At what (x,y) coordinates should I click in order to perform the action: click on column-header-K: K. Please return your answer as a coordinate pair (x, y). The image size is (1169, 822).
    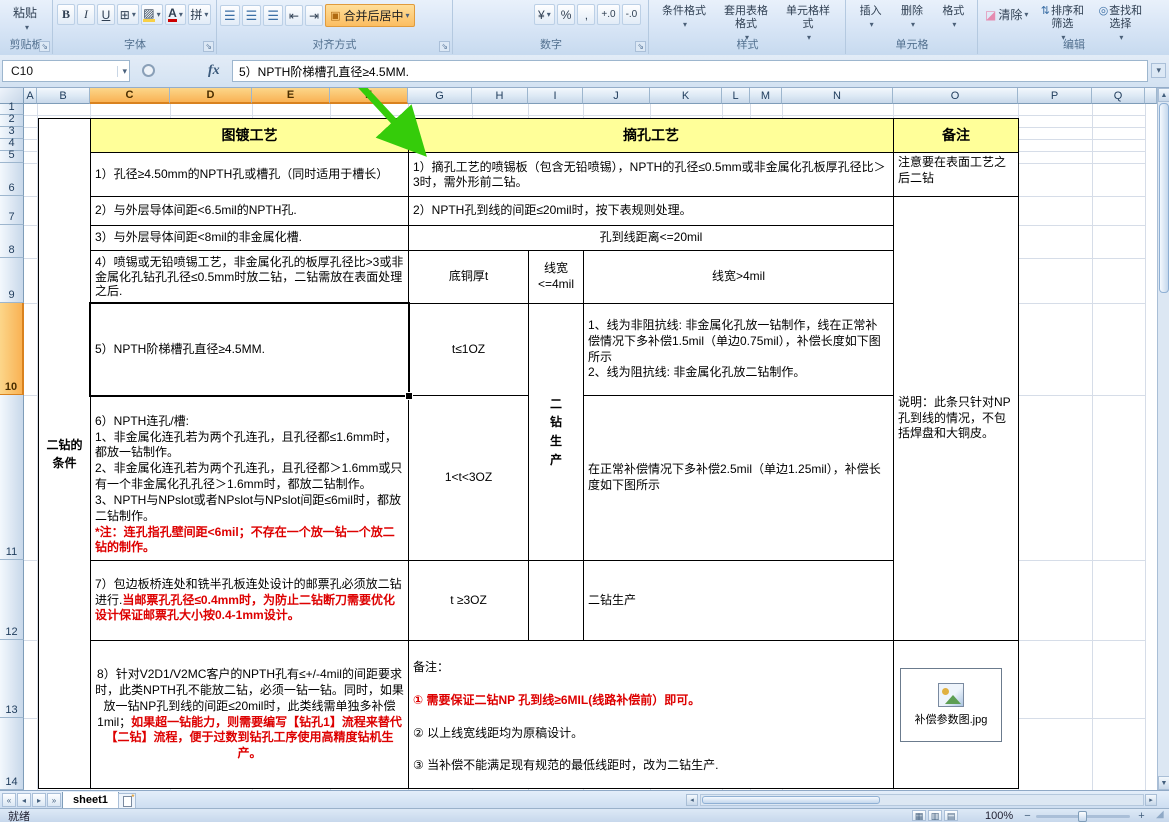
    Looking at the image, I should click on (686, 96).